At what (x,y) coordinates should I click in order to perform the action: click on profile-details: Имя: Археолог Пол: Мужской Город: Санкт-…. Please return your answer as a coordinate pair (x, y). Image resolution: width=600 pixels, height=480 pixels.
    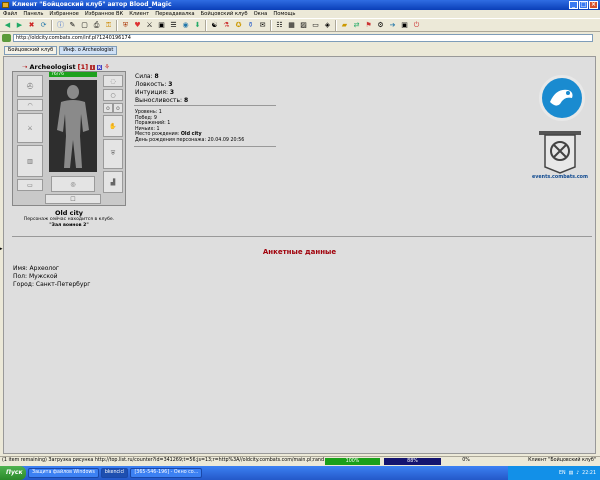
    Looking at the image, I should click on (51, 277).